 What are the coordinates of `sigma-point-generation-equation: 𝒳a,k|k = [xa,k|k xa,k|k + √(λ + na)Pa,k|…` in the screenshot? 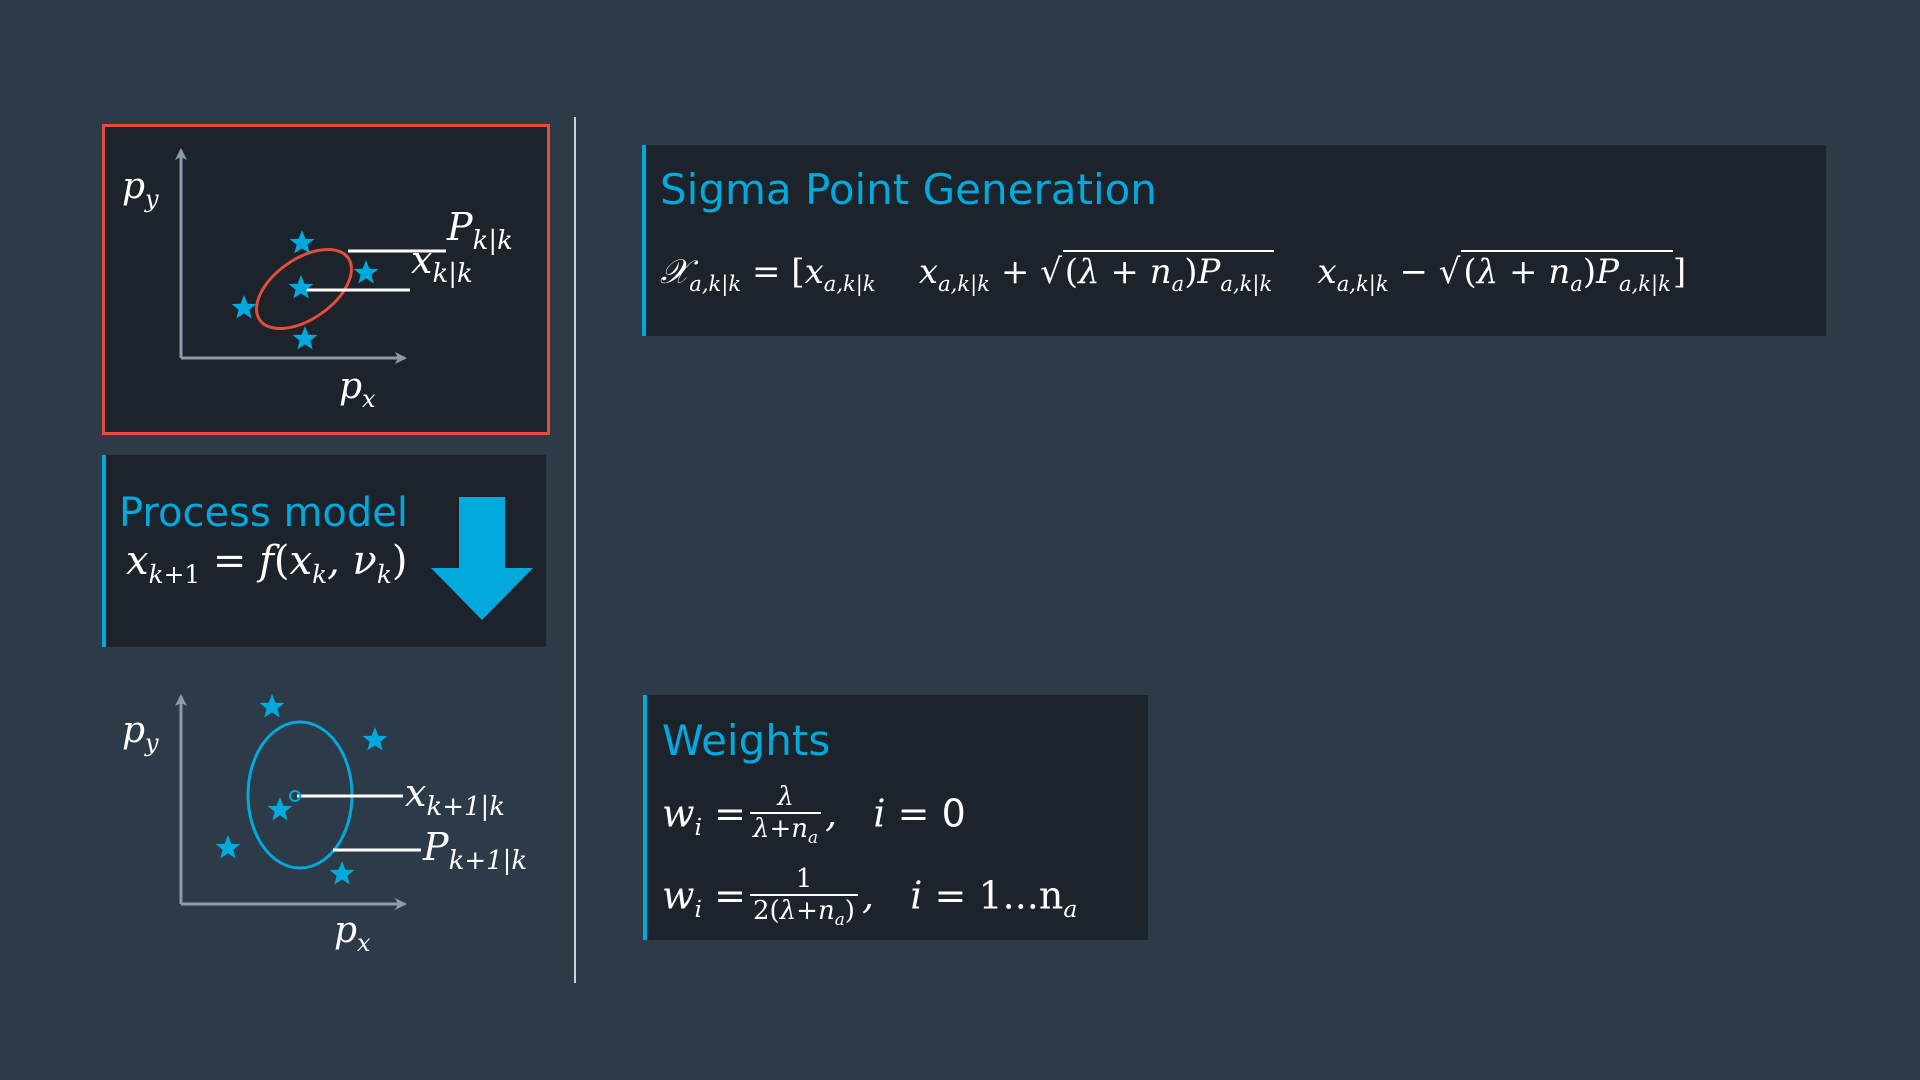 It's located at (1173, 273).